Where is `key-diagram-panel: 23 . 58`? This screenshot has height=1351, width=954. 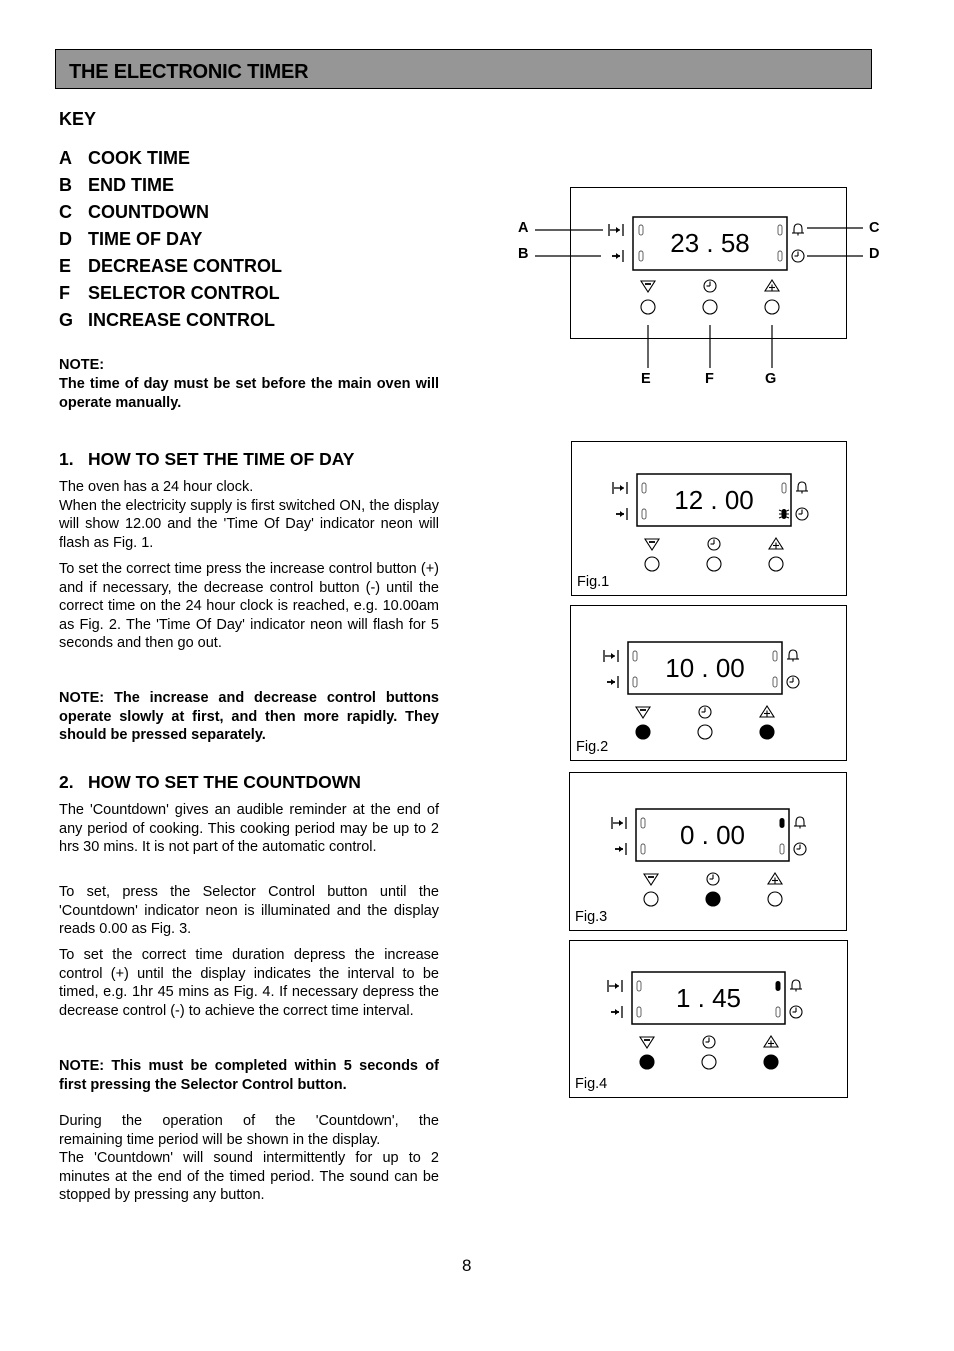
key-diagram-panel: 23 . 58 is located at coordinates (699, 277).